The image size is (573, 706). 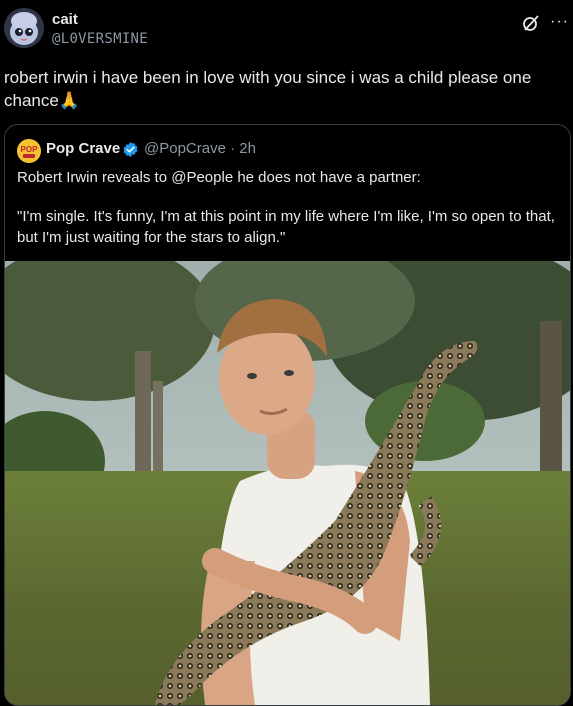 I want to click on pop-crave-logo: POP, so click(x=29, y=151).